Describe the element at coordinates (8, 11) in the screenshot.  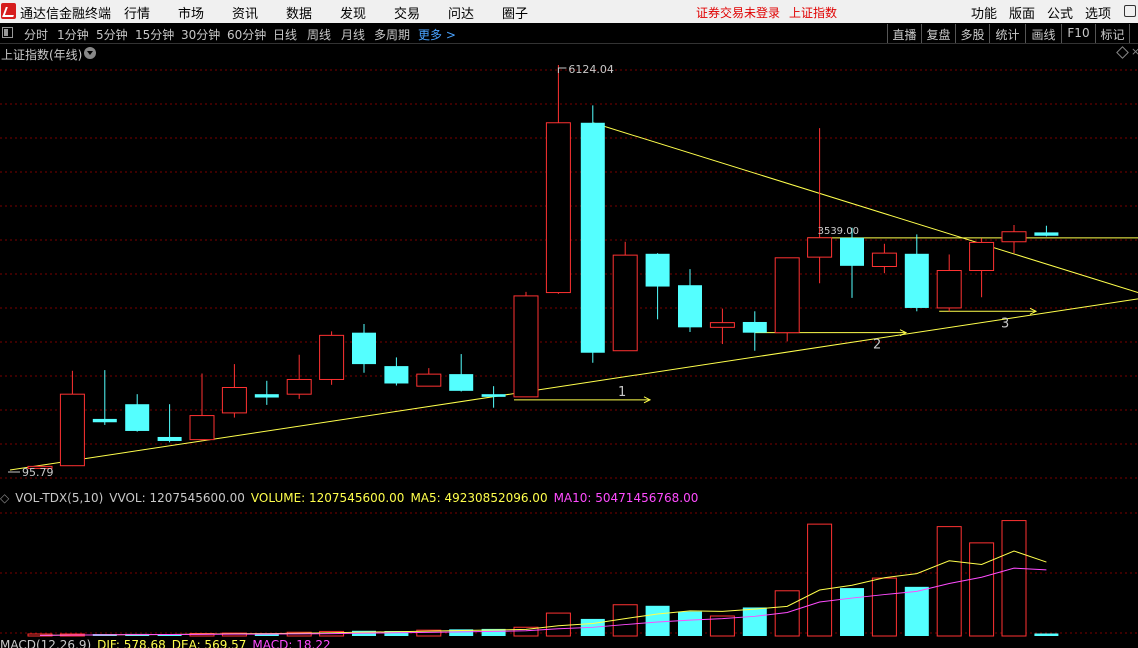
I see `app-logo-icon` at that location.